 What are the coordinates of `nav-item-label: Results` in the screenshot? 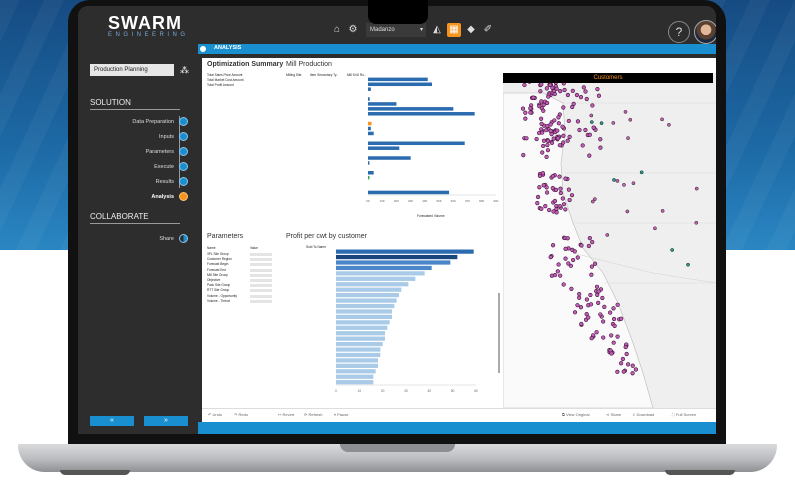 It's located at (164, 182).